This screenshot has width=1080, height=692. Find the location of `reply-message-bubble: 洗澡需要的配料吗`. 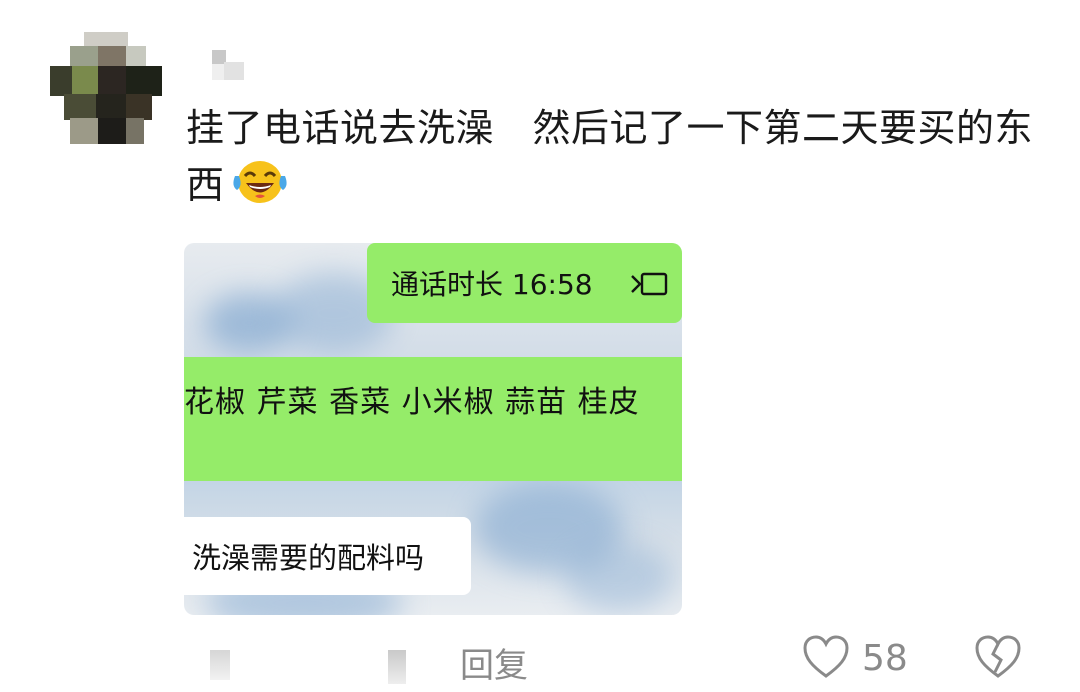

reply-message-bubble: 洗澡需要的配料吗 is located at coordinates (327, 556).